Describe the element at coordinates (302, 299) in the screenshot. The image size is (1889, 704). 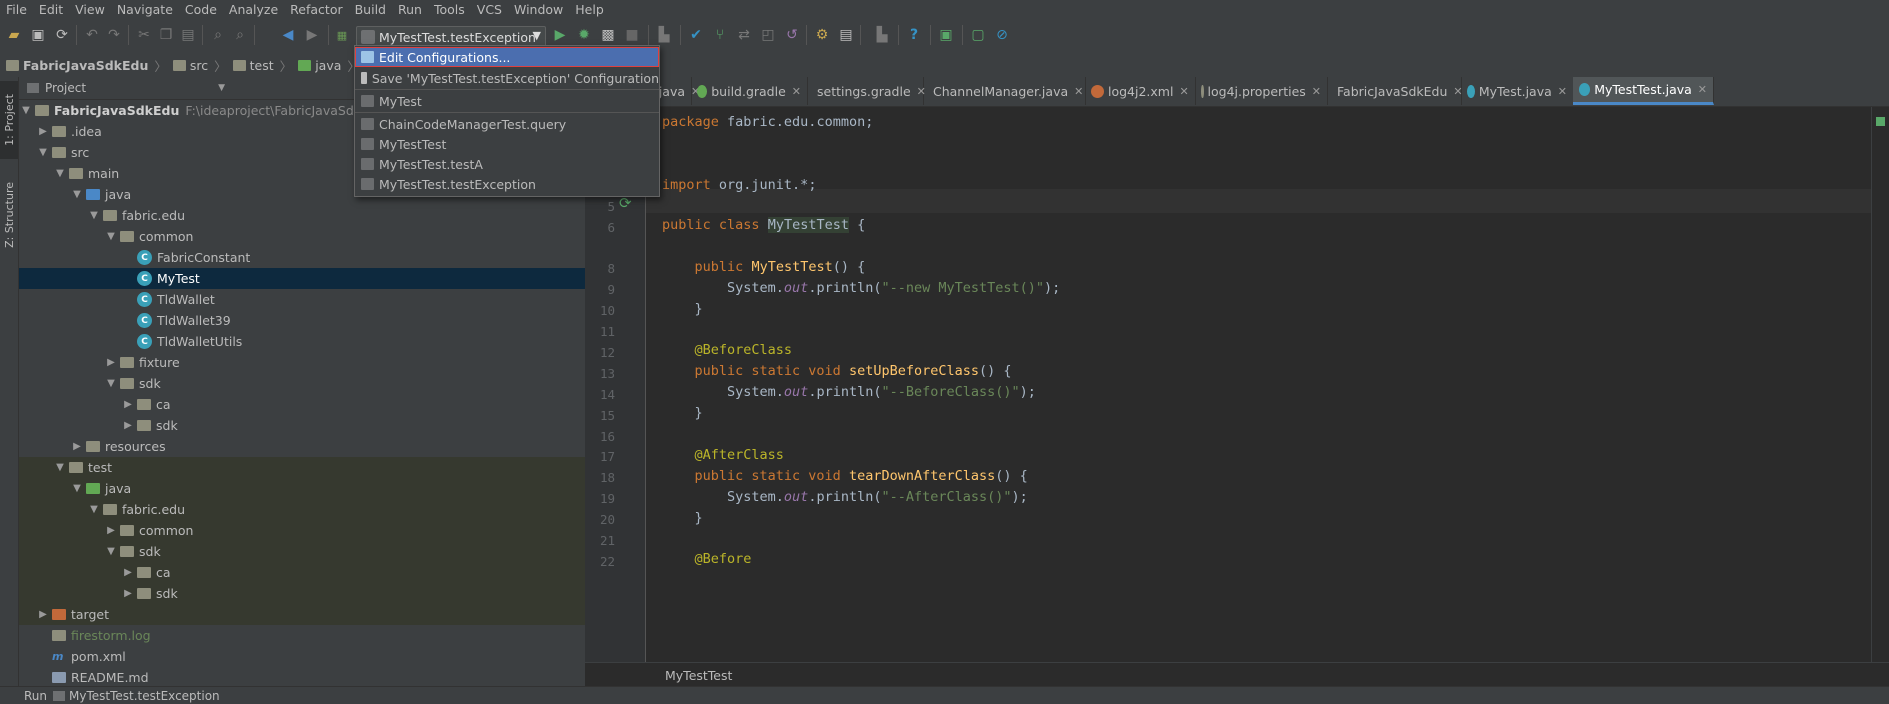
I see `tree-item: C TldWallet` at that location.